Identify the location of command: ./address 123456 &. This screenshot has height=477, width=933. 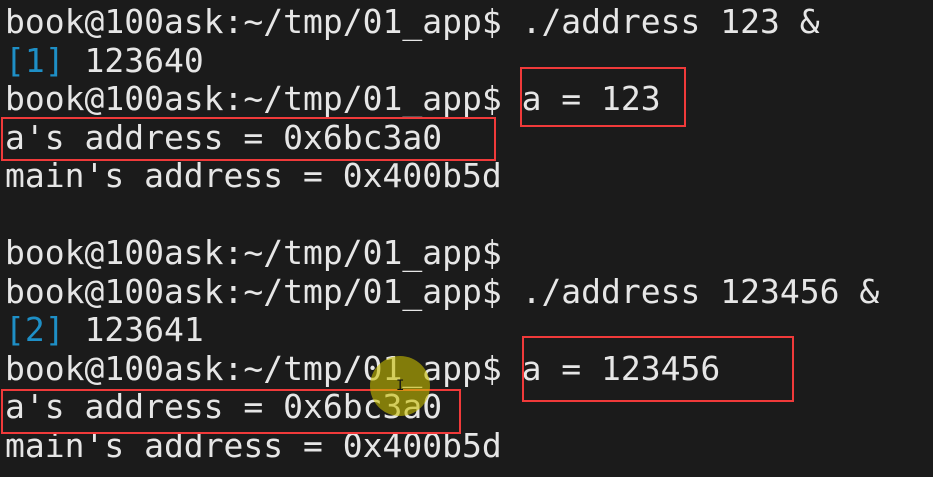
(690, 291).